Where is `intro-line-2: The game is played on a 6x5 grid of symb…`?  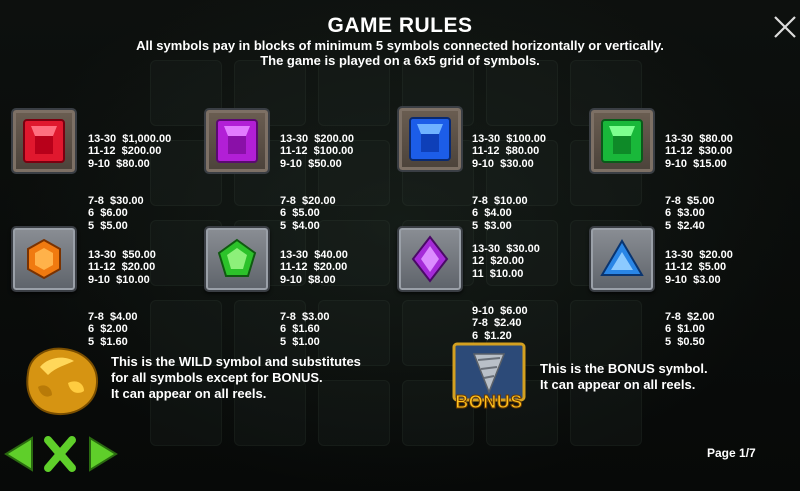
intro-line-2: The game is played on a 6x5 grid of symb… is located at coordinates (400, 60).